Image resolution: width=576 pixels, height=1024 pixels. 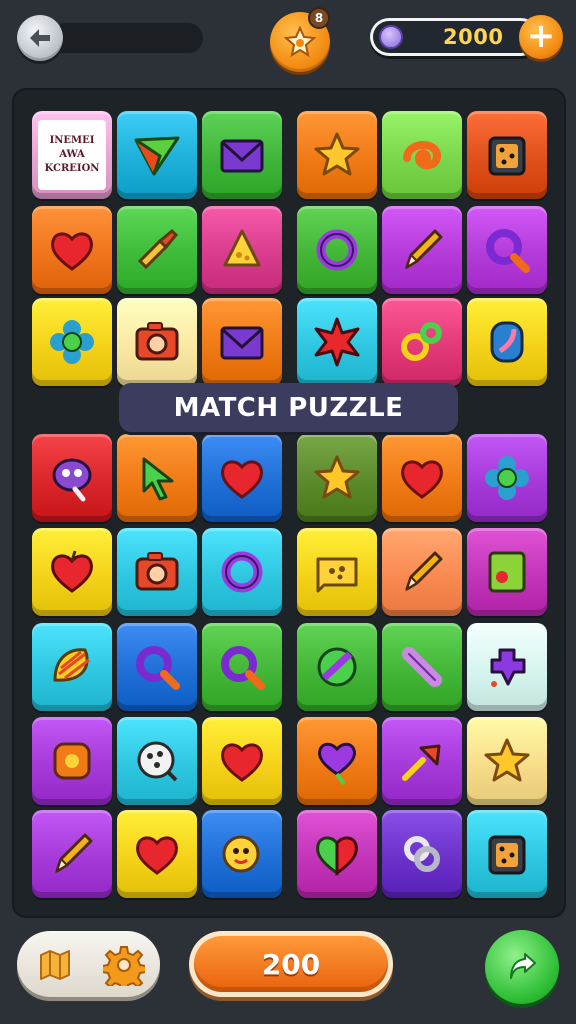 I want to click on coin-value: 2000, so click(x=473, y=37).